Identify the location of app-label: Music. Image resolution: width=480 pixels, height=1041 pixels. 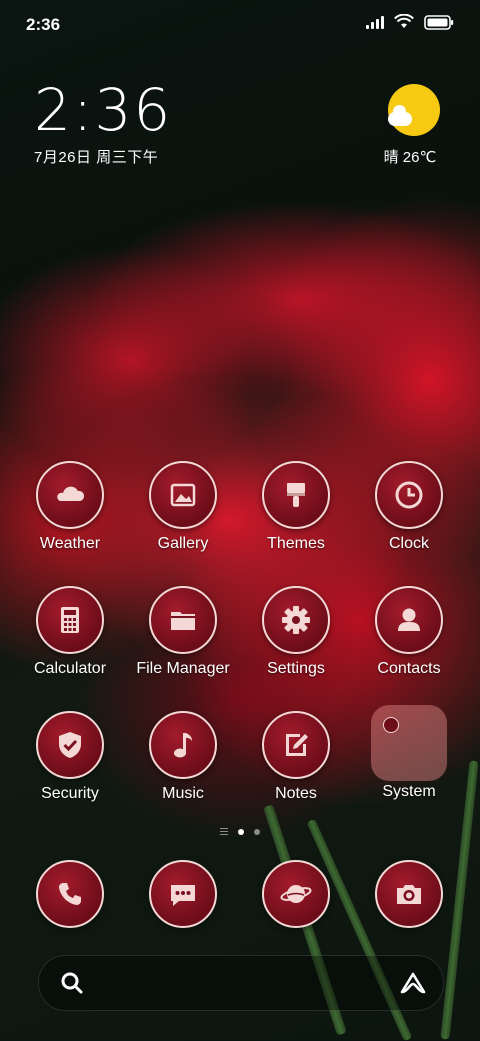
(183, 793).